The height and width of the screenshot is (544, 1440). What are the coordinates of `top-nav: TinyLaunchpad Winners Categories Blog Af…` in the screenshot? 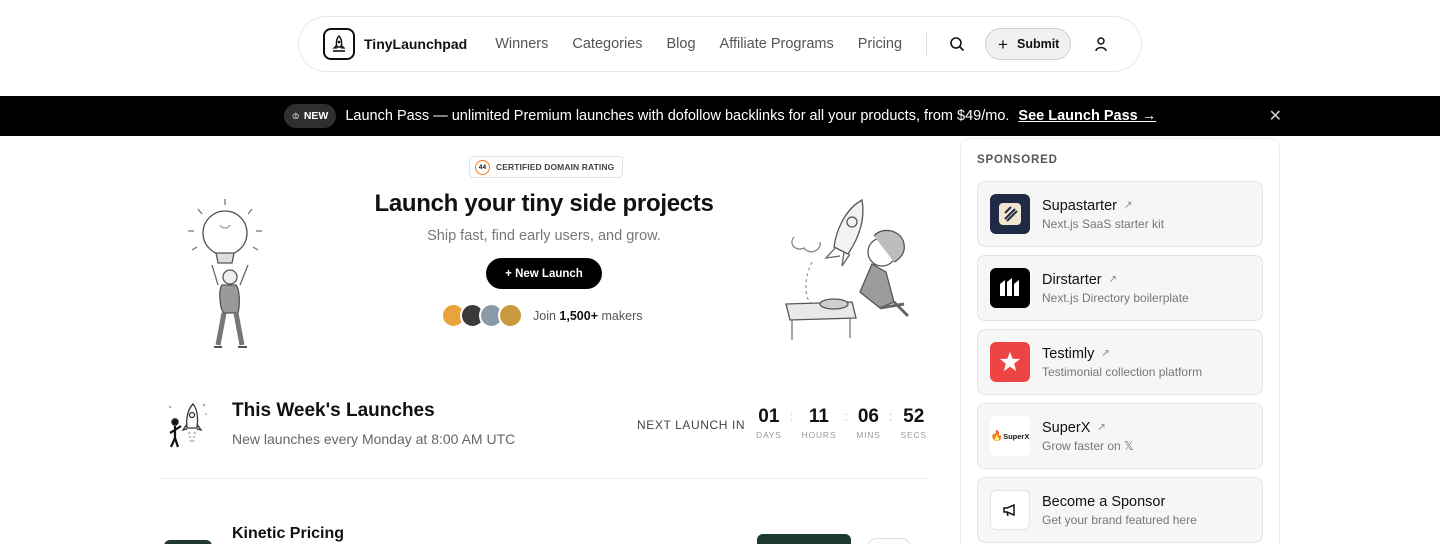 It's located at (720, 44).